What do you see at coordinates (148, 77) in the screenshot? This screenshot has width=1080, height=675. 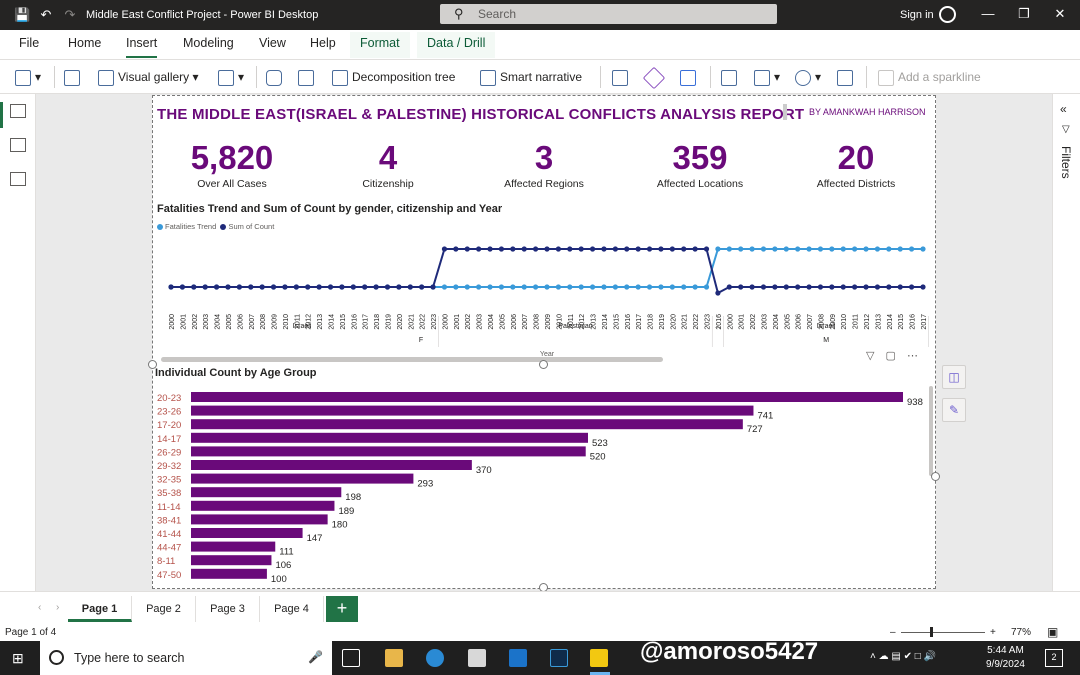 I see `visual-gallery-button: Visual gallery ▾` at bounding box center [148, 77].